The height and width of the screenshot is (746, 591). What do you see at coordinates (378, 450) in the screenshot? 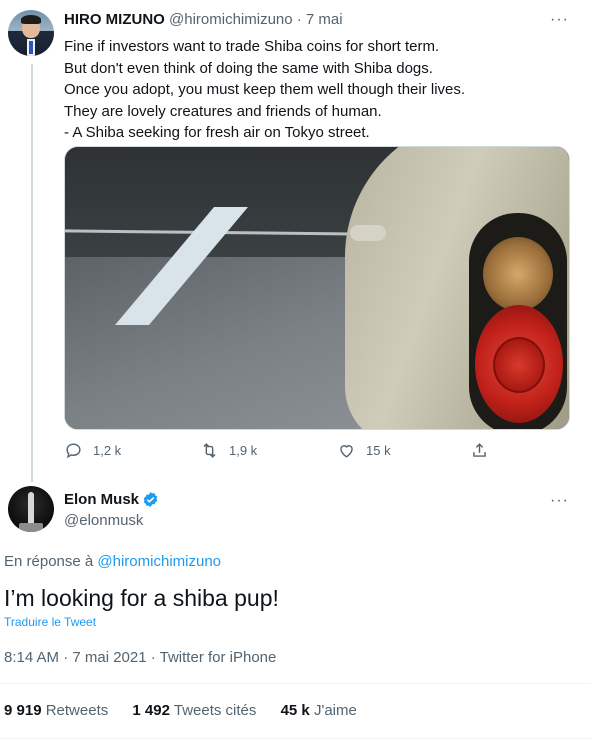
I see `like-count: 15 k` at bounding box center [378, 450].